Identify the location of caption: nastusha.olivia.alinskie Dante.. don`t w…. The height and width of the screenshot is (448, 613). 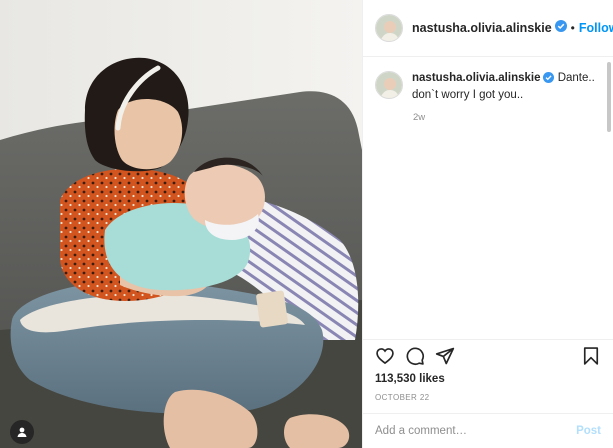
(488, 87).